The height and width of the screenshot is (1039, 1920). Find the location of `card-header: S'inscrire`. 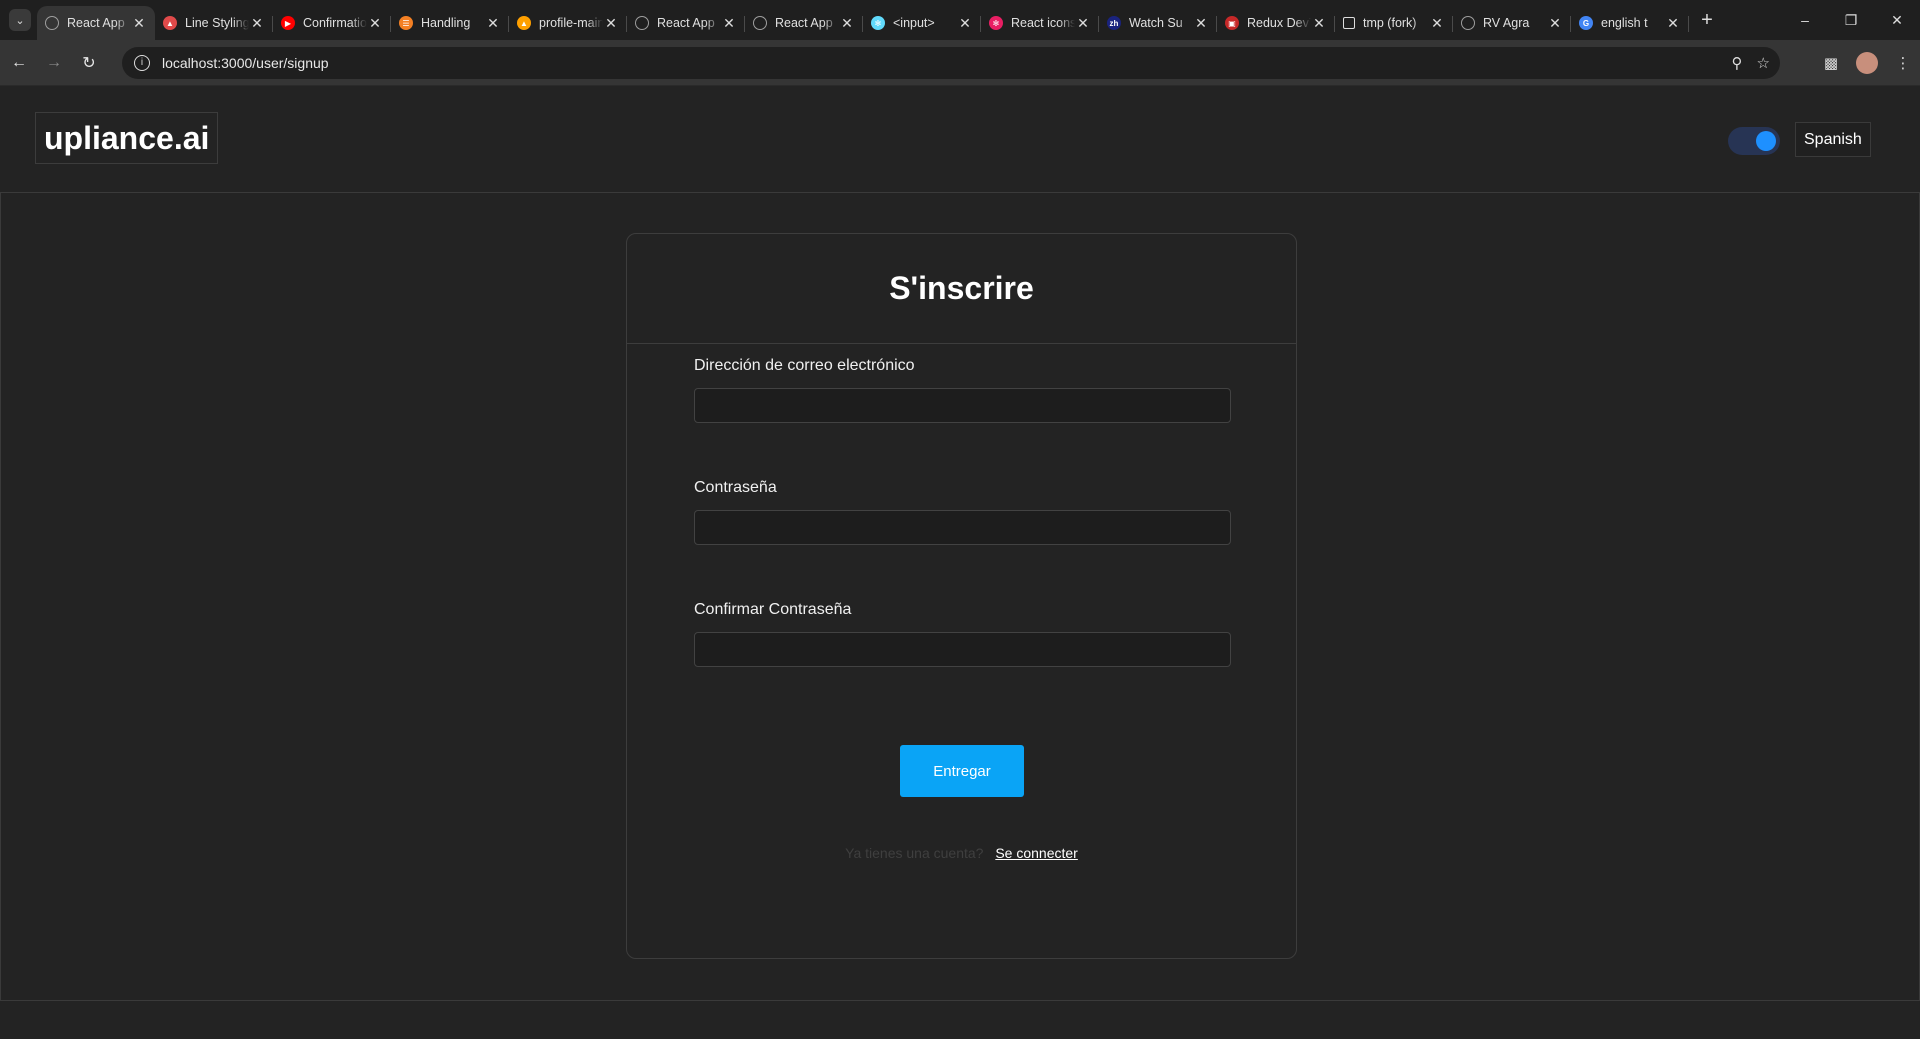

card-header: S'inscrire is located at coordinates (961, 289).